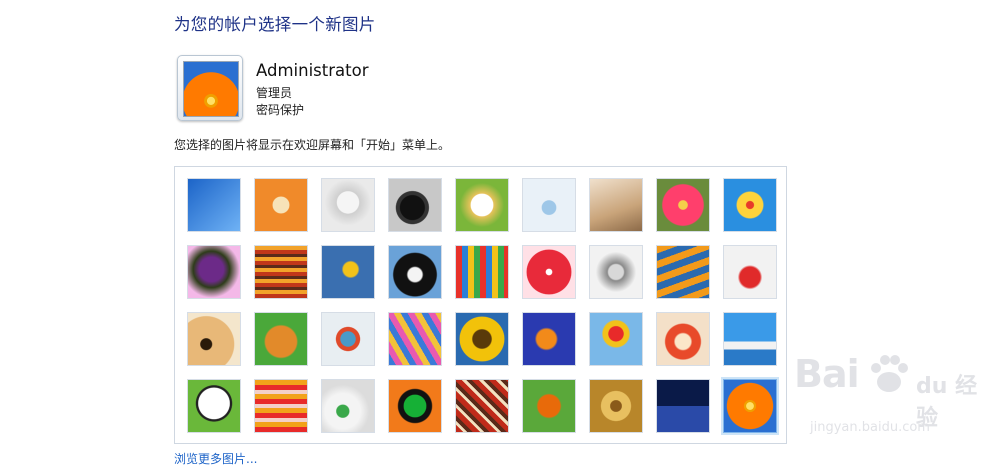 This screenshot has height=467, width=1000. Describe the element at coordinates (482, 339) in the screenshot. I see `picture-sunflower` at that location.